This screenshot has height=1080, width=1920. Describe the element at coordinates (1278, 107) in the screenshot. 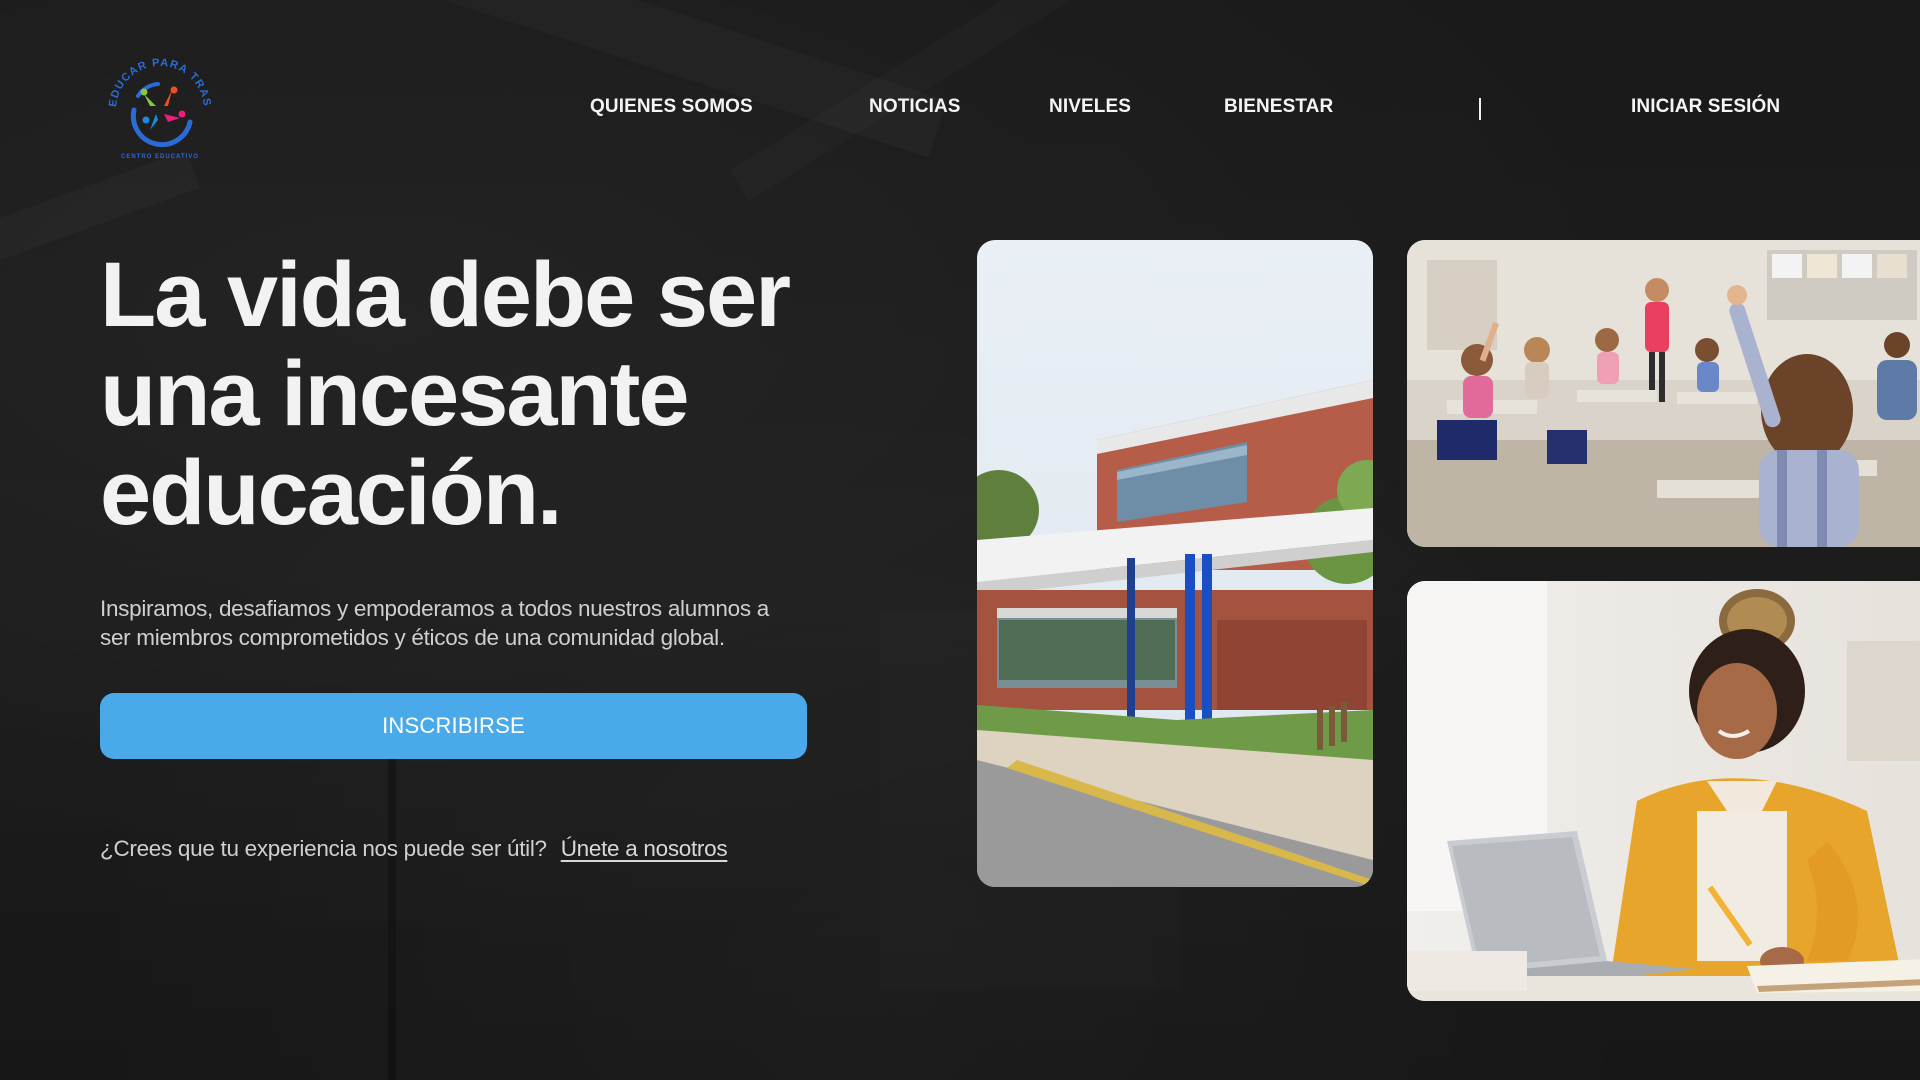

I see `nav-bienestar: BIENESTAR` at that location.